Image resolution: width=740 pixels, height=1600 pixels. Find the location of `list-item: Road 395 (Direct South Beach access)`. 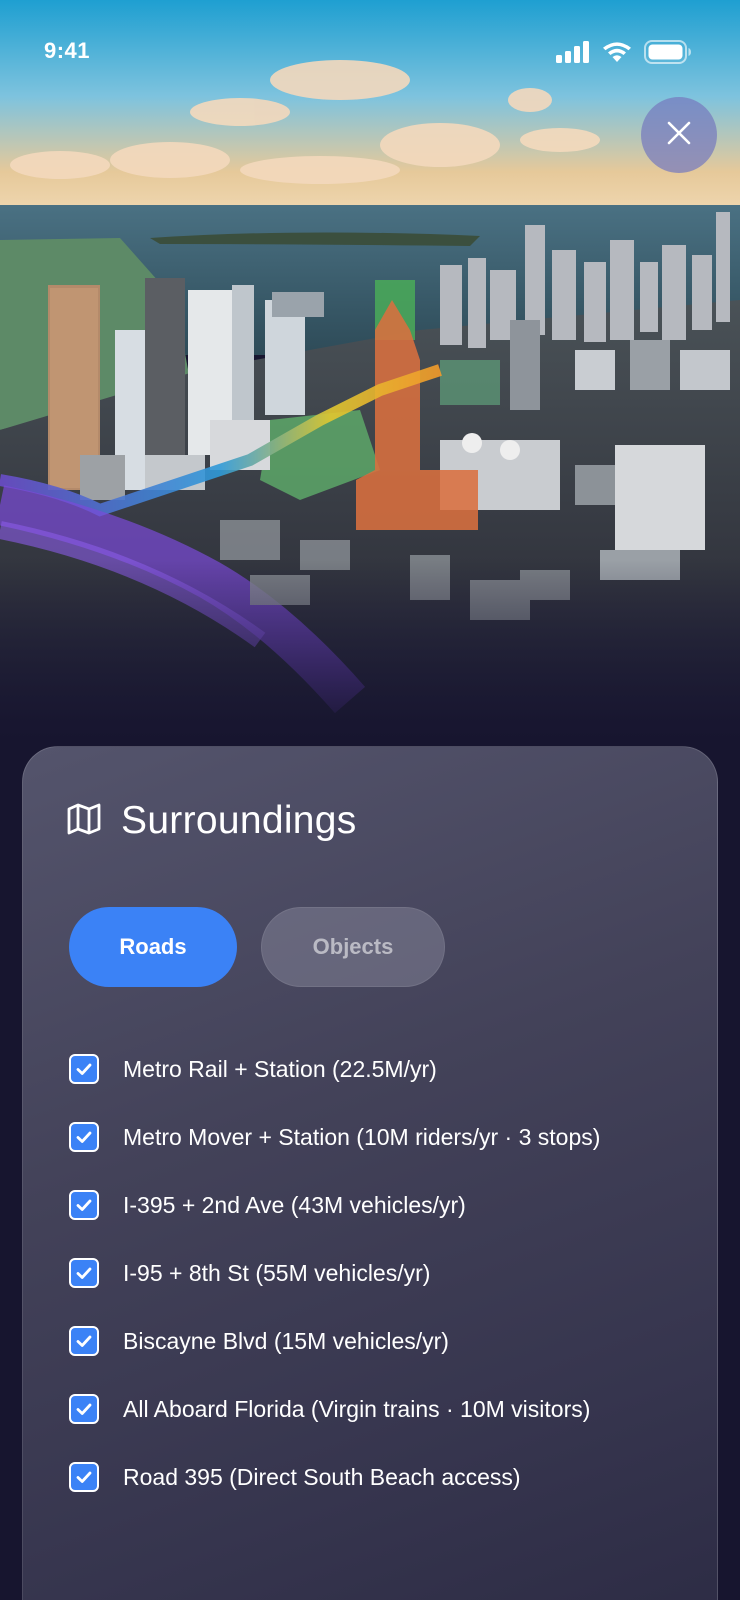

list-item: Road 395 (Direct South Beach access) is located at coordinates (389, 1477).